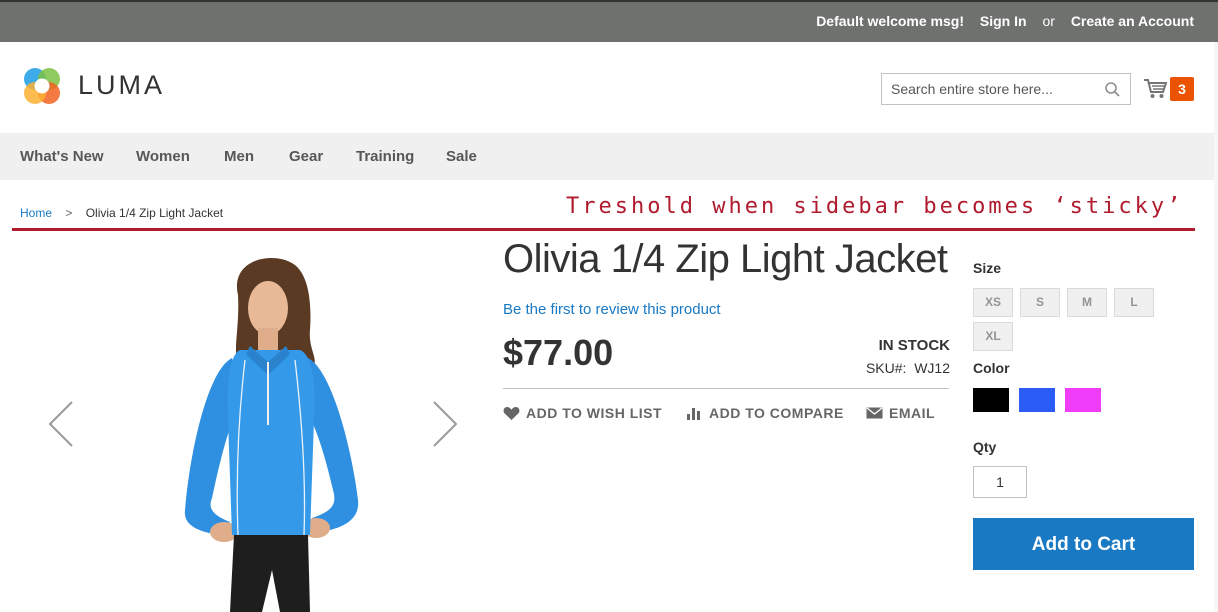 The width and height of the screenshot is (1218, 612). What do you see at coordinates (306, 156) in the screenshot?
I see `nav-item-gear: Gear` at bounding box center [306, 156].